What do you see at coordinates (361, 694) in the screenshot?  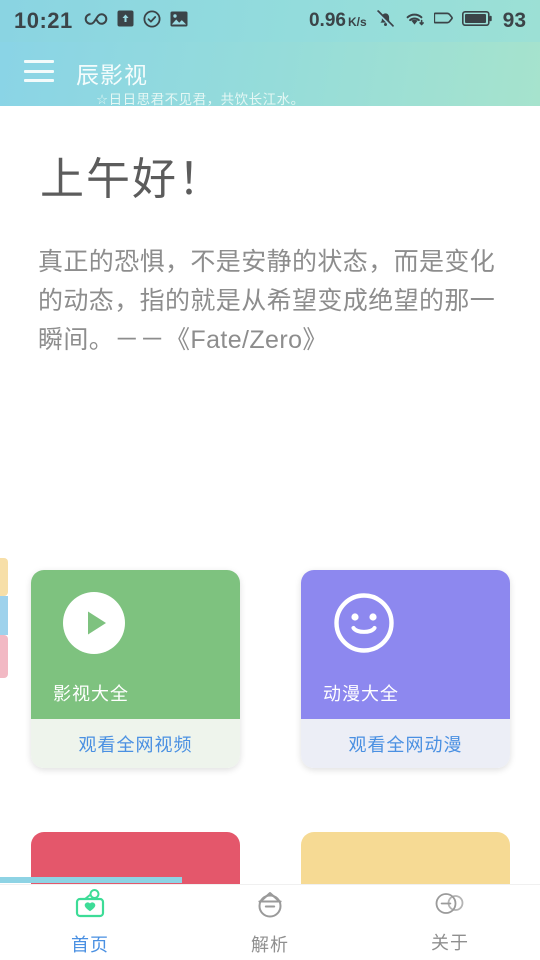 I see `card-anime-label: 动漫大全` at bounding box center [361, 694].